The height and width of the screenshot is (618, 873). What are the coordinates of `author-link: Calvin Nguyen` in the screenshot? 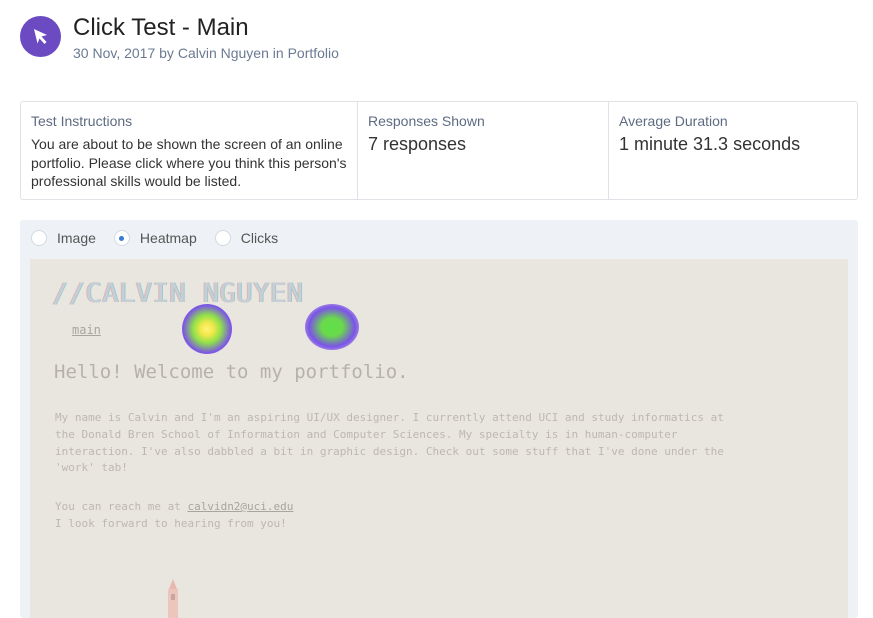 It's located at (223, 53).